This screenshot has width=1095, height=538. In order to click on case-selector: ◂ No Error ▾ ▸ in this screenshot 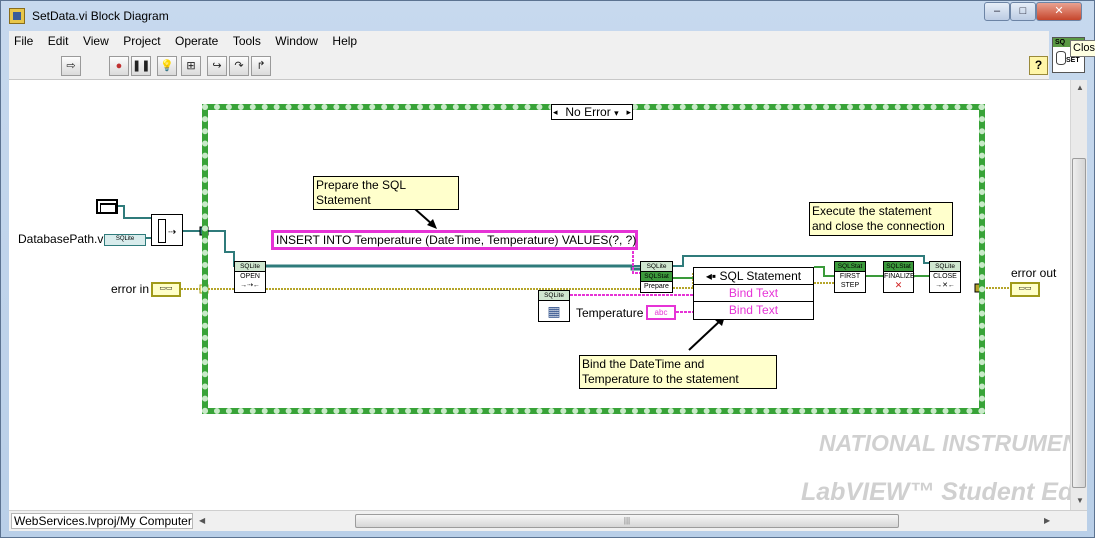, I will do `click(592, 112)`.